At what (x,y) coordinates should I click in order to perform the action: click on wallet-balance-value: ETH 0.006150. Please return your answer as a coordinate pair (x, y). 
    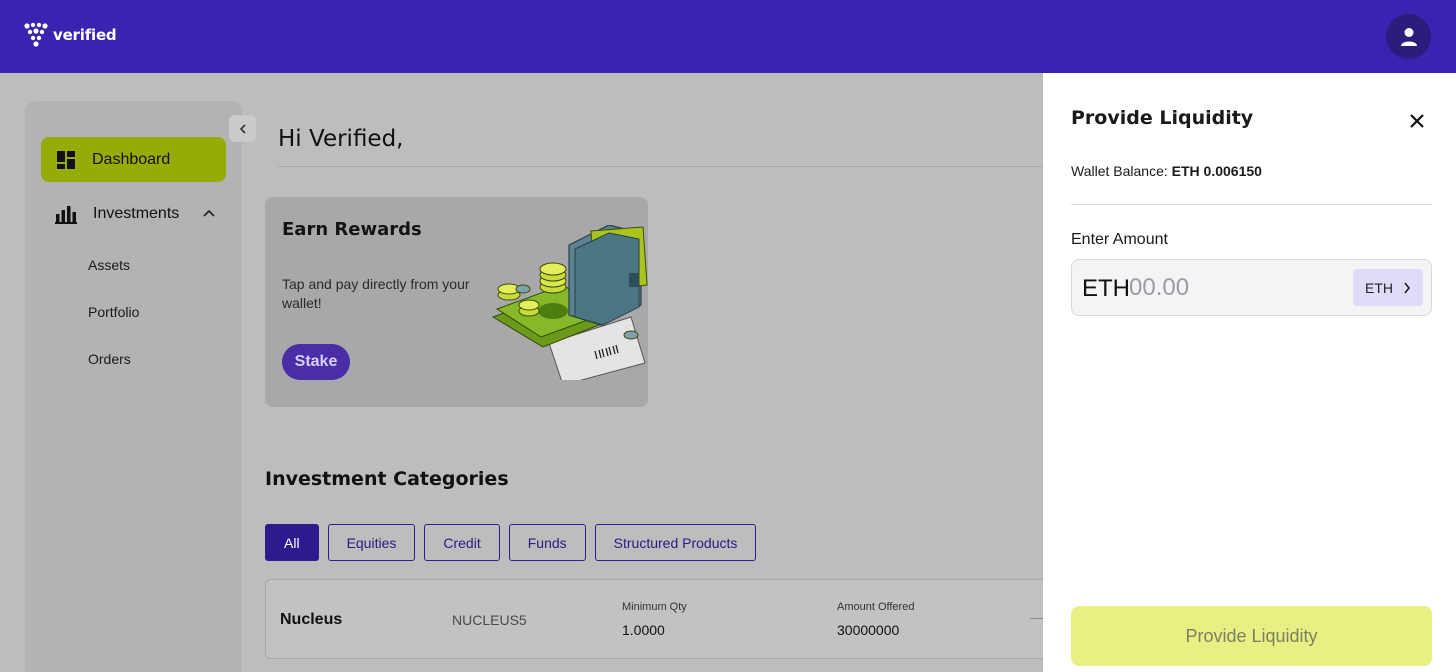
    Looking at the image, I should click on (1216, 171).